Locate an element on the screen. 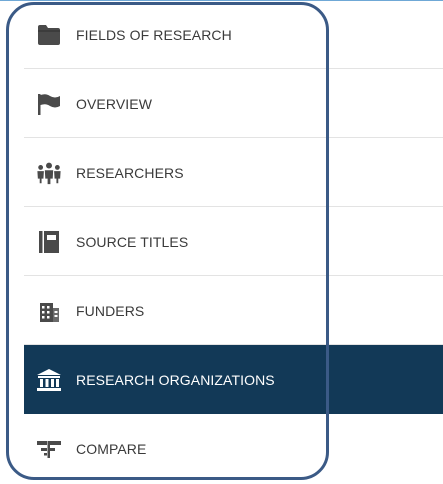 The image size is (443, 484). menu-item-funders: FUNDERS is located at coordinates (233, 310).